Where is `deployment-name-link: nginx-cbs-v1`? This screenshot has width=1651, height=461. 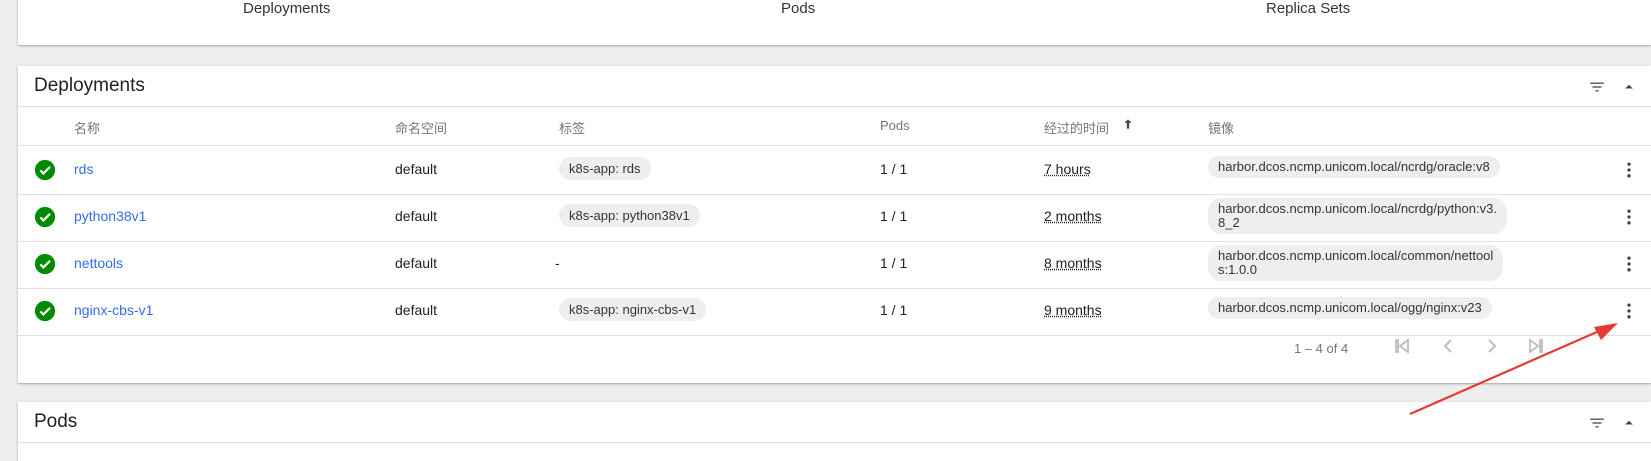 deployment-name-link: nginx-cbs-v1 is located at coordinates (113, 310).